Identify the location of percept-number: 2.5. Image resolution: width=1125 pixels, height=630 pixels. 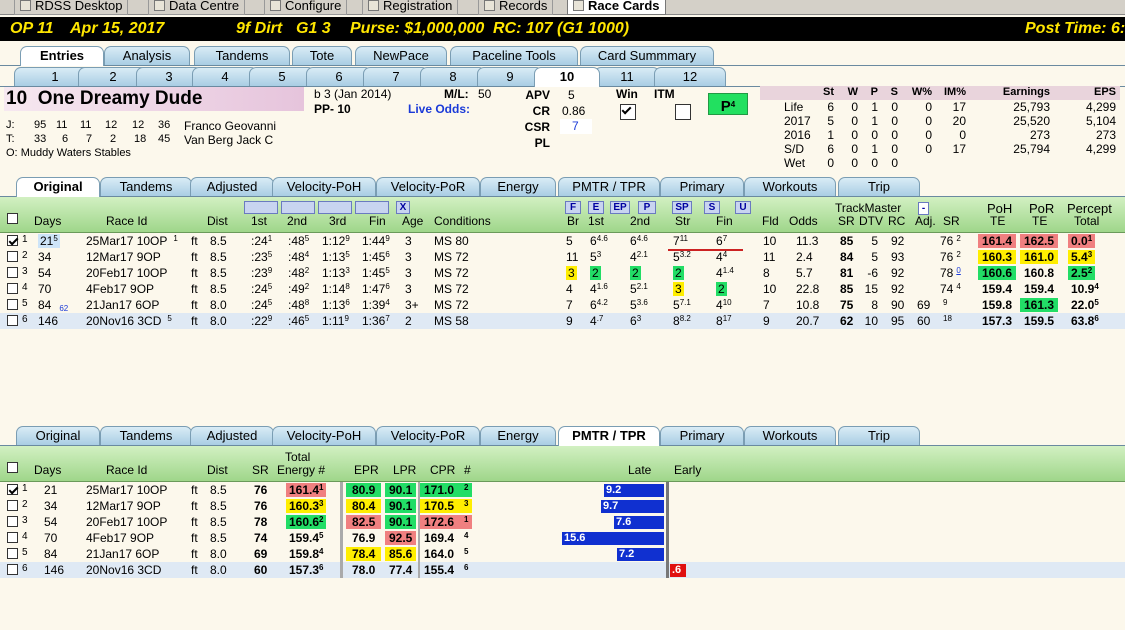
(1079, 273).